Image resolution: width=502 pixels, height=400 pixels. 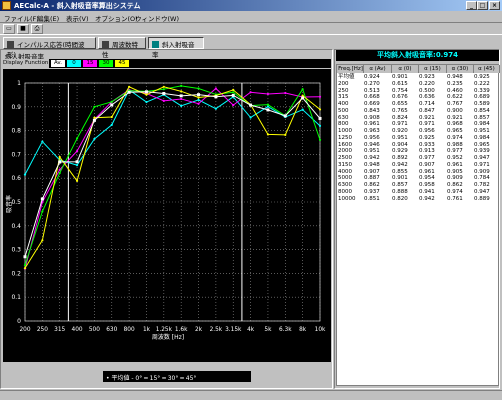 I want to click on x-tick-label: 8k, so click(x=303, y=330).